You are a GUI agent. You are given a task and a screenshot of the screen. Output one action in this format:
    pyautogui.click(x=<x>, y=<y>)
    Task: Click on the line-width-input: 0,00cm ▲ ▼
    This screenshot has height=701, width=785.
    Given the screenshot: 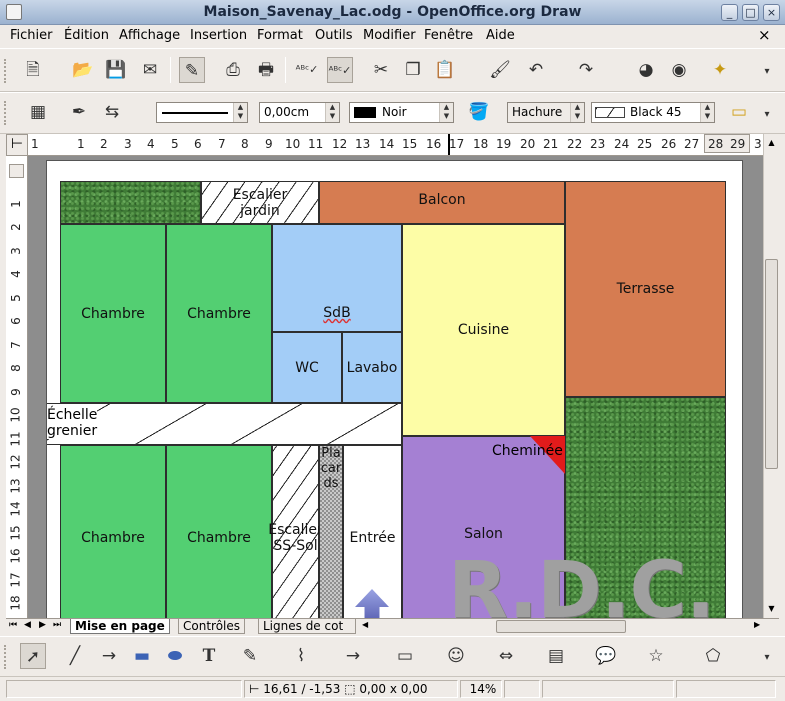 What is the action you would take?
    pyautogui.click(x=299, y=112)
    